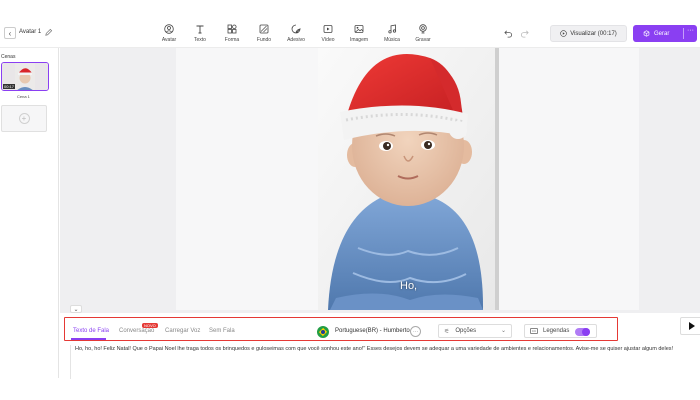 Image resolution: width=700 pixels, height=400 pixels. Describe the element at coordinates (359, 40) in the screenshot. I see `tool-label: Imagem` at that location.